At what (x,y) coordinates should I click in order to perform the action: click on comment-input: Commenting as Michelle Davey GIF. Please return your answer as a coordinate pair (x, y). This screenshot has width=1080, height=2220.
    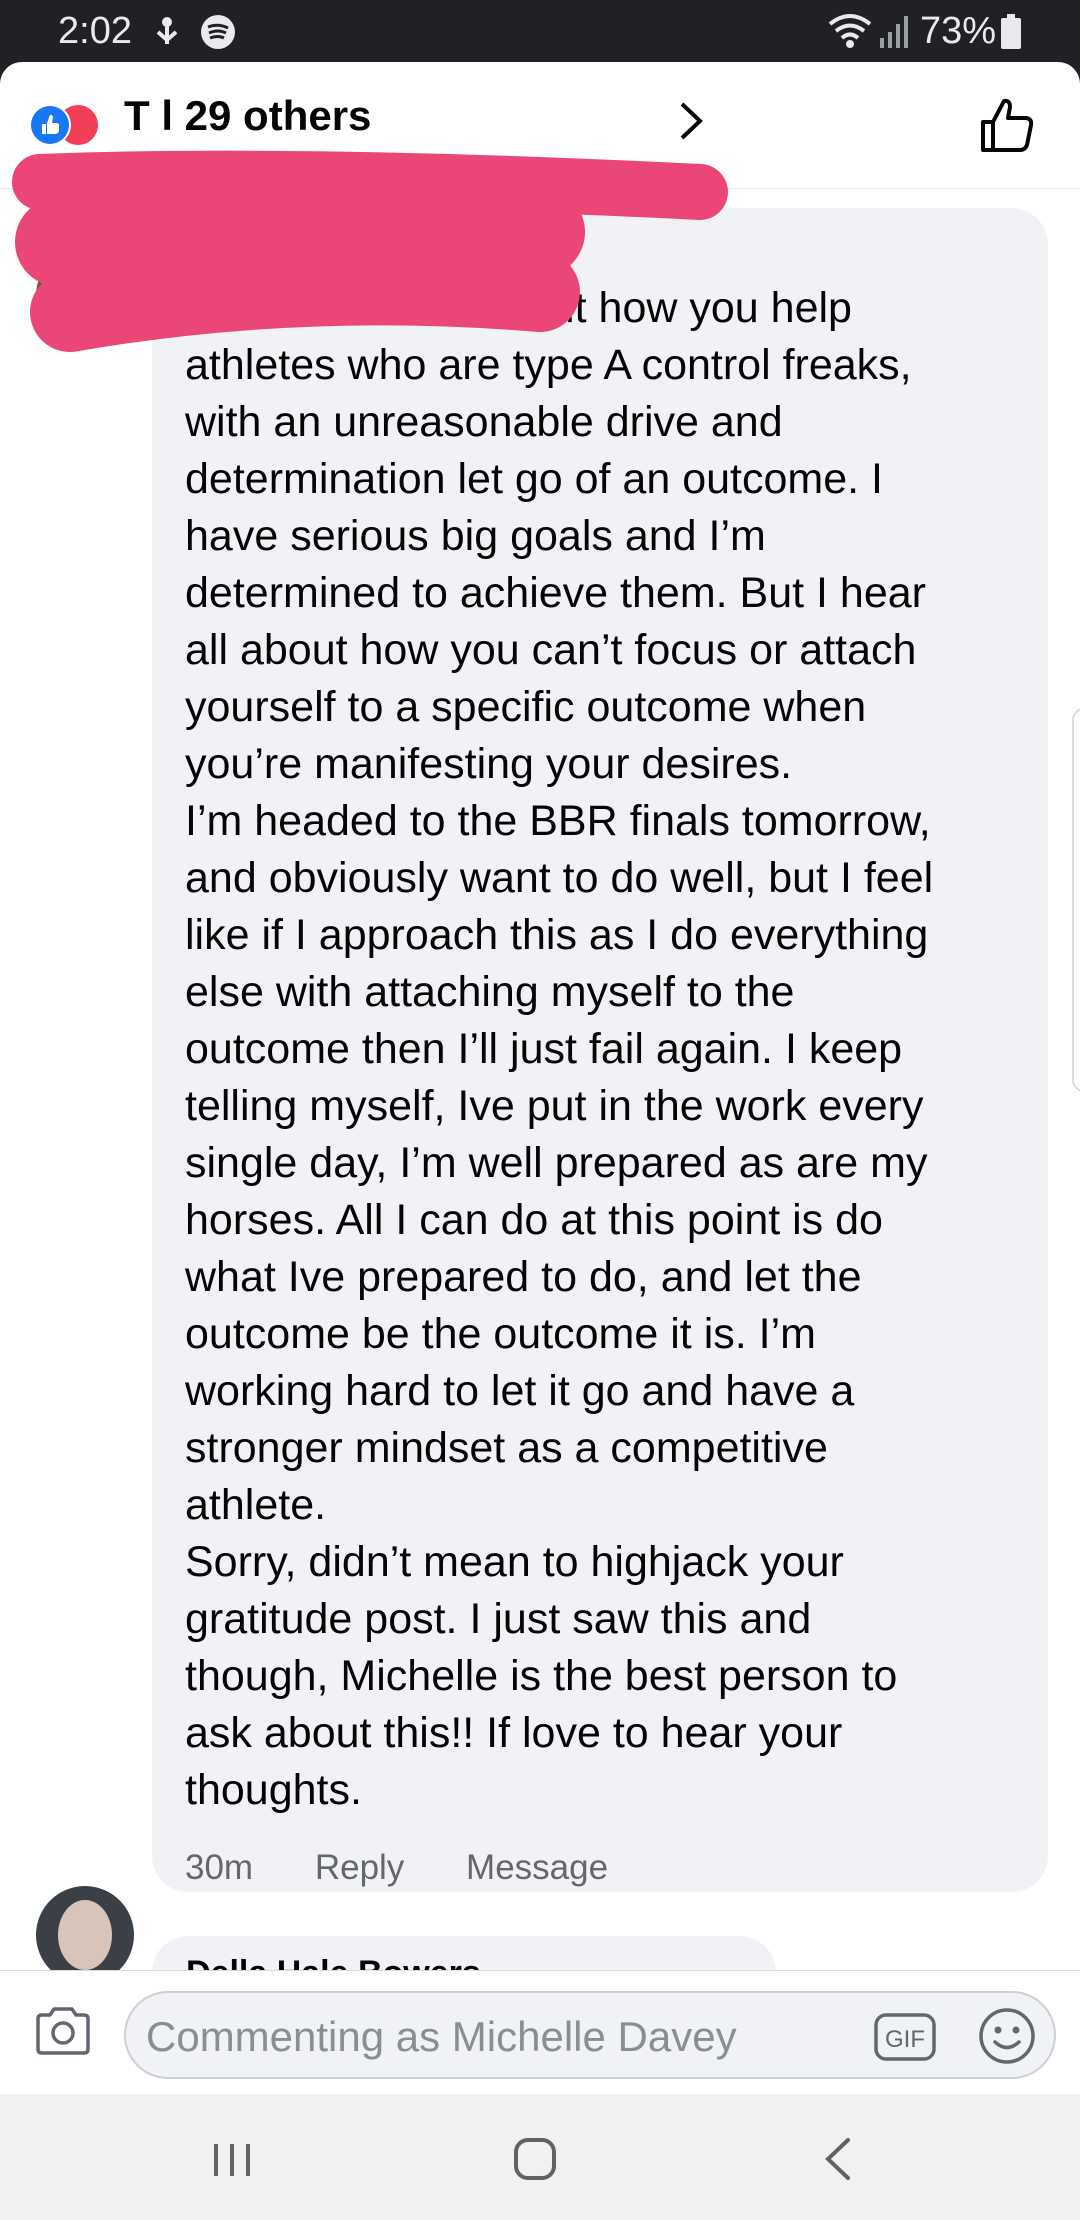
    Looking at the image, I should click on (590, 2035).